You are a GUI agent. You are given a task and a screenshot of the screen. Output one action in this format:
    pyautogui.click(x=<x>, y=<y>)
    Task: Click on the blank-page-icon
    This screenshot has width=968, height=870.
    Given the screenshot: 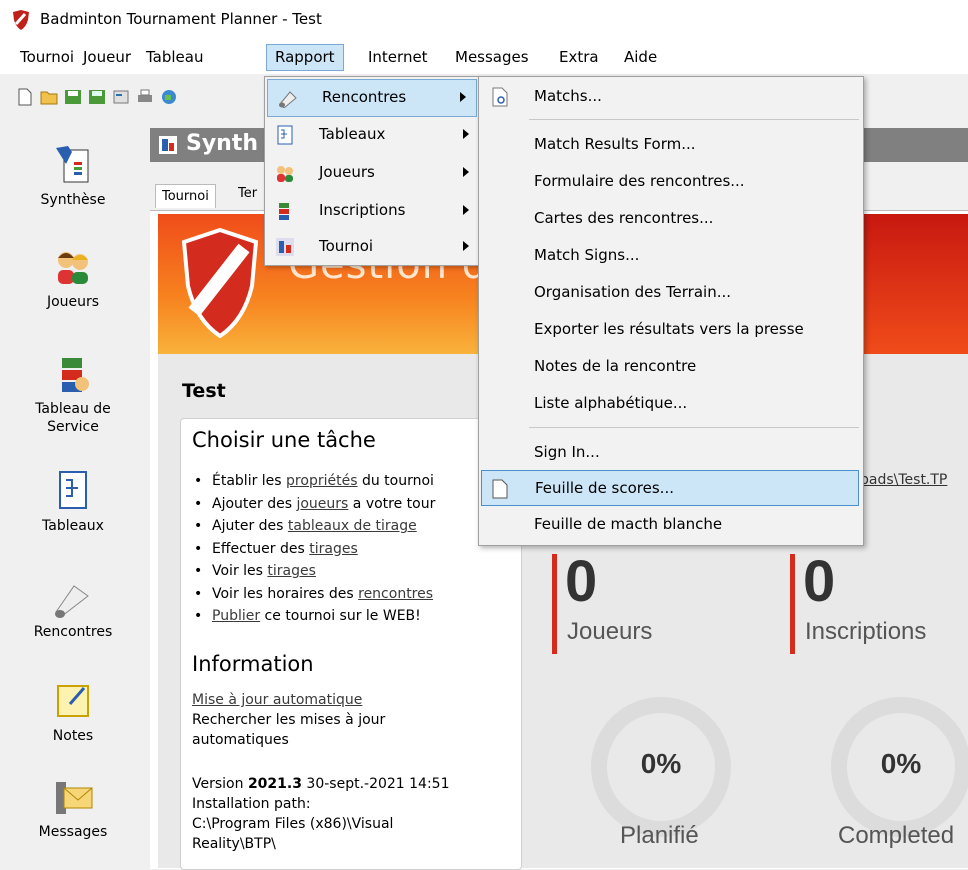 What is the action you would take?
    pyautogui.click(x=500, y=489)
    